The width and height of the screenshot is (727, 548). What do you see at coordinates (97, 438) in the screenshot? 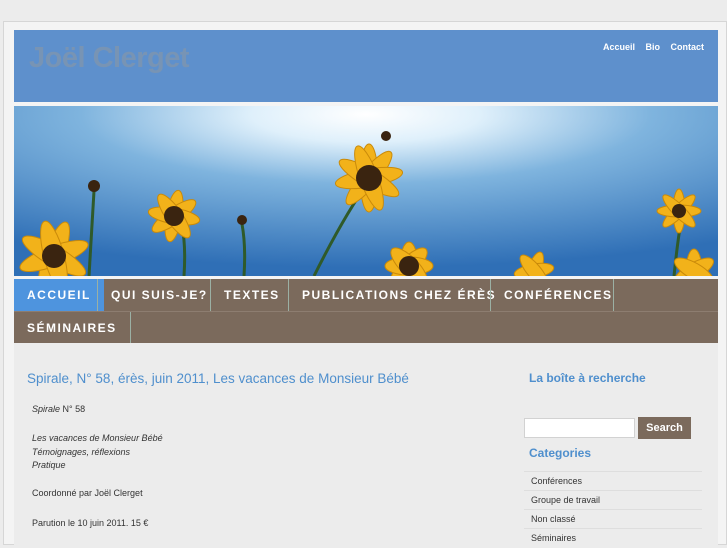
I see `post-subtitle-line-1: Les vacances de Monsieur Bébé` at bounding box center [97, 438].